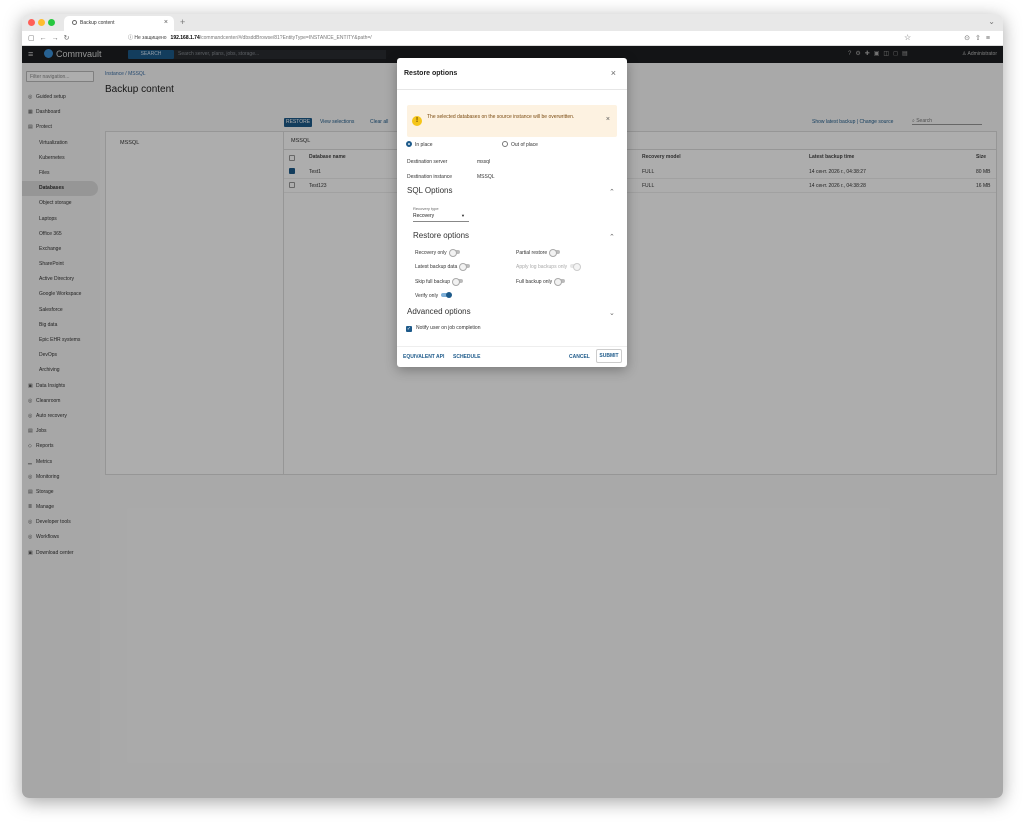  Describe the element at coordinates (991, 21) in the screenshot. I see `tab-list-icon: ⌄` at that location.